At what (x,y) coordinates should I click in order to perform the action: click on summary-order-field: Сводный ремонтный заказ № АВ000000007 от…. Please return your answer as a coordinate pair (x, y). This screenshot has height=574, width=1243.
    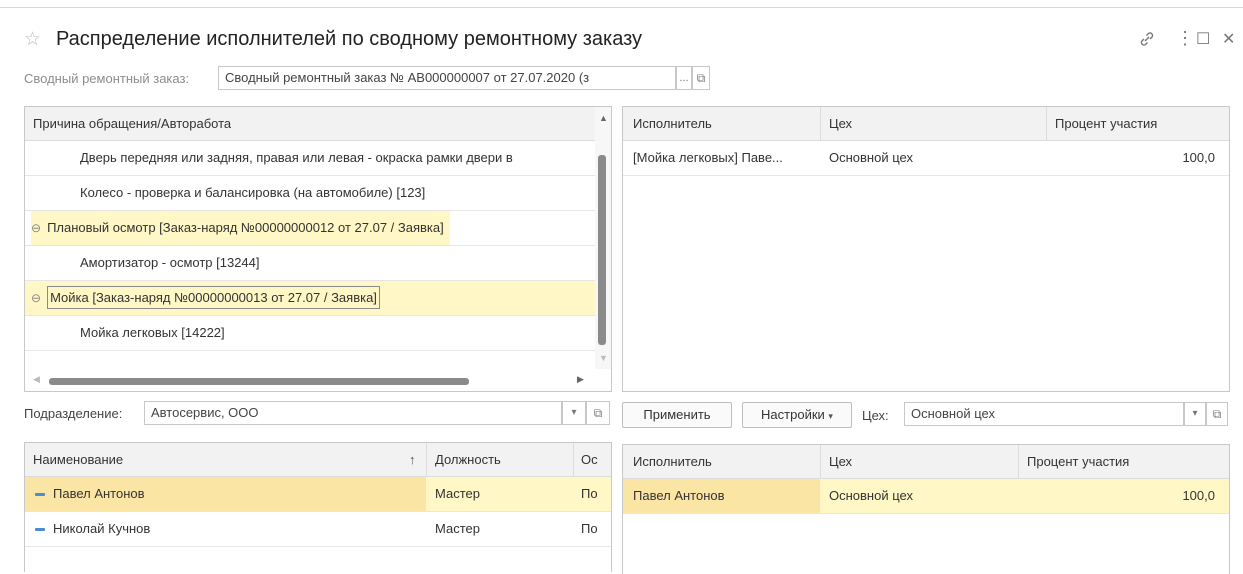
    Looking at the image, I should click on (447, 78).